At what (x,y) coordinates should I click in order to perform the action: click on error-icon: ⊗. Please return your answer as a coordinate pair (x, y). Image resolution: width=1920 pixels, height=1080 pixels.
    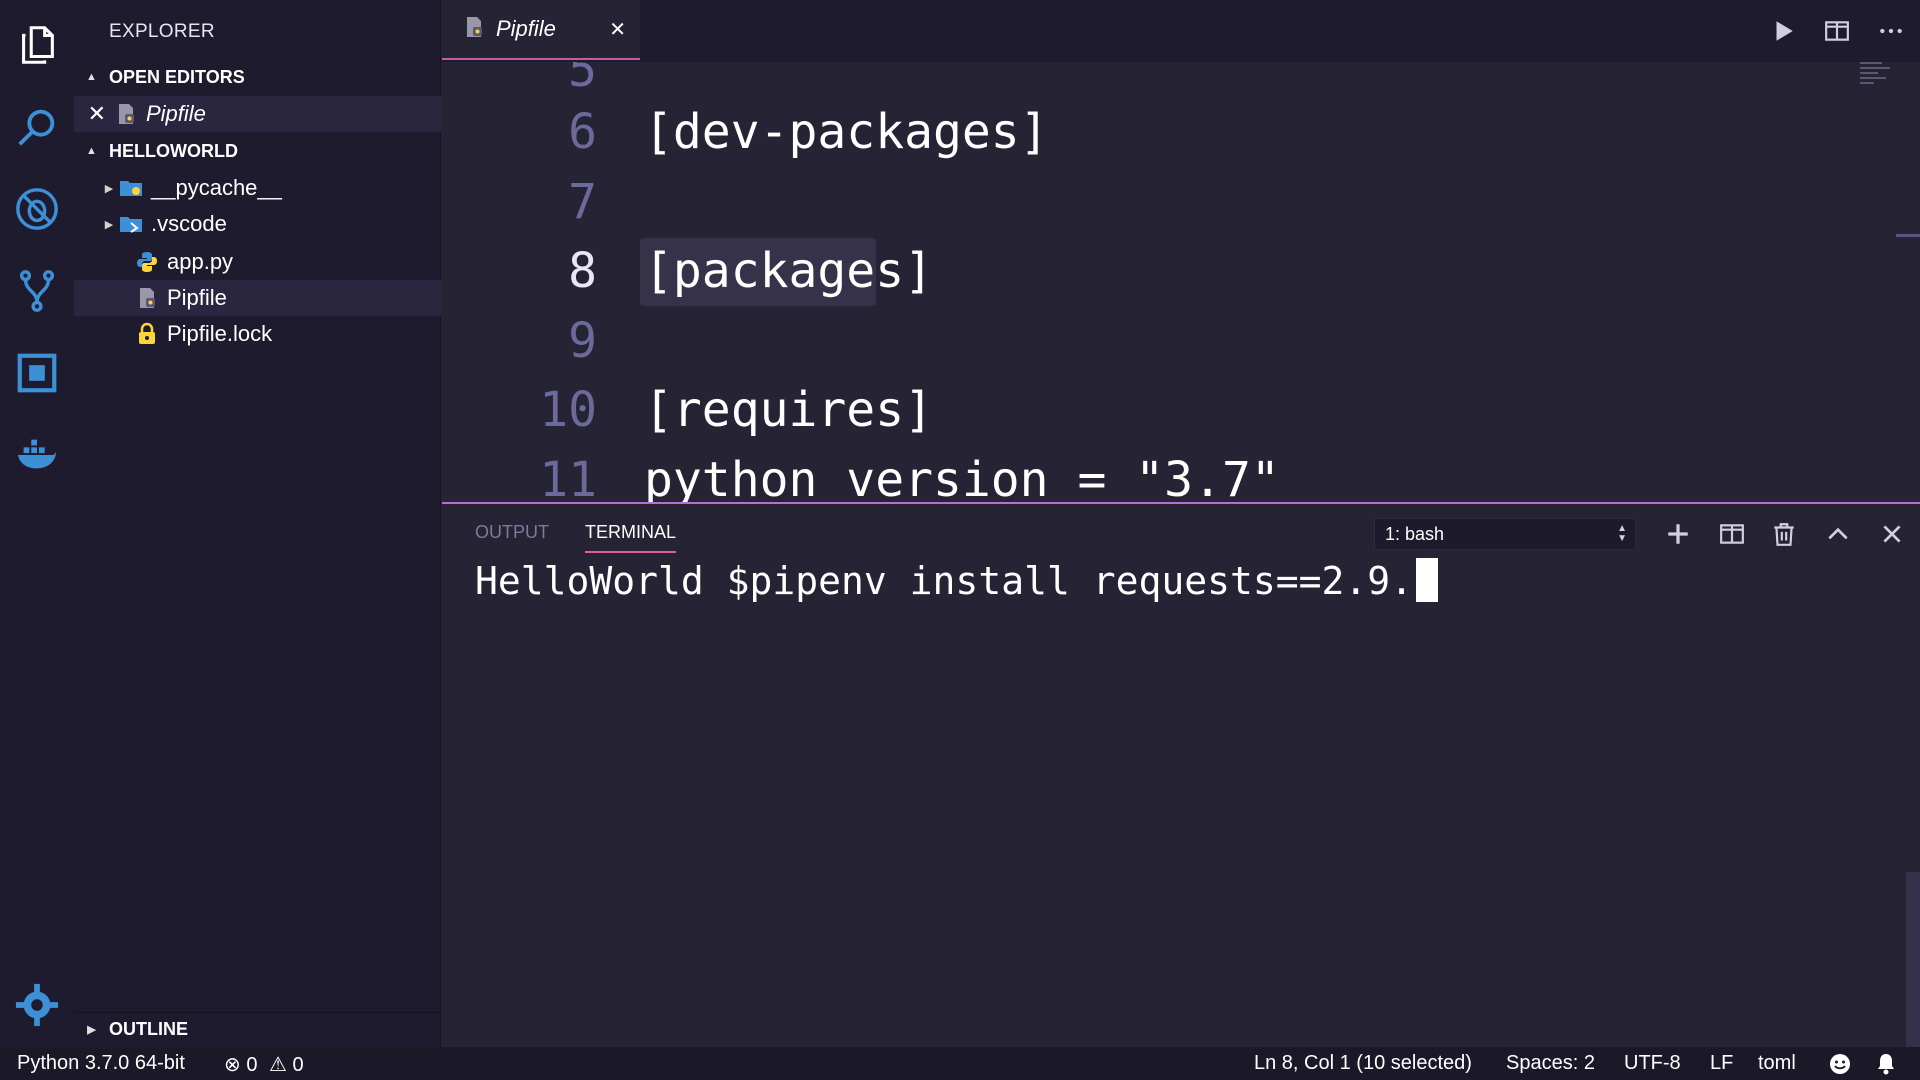
    Looking at the image, I should click on (232, 1065).